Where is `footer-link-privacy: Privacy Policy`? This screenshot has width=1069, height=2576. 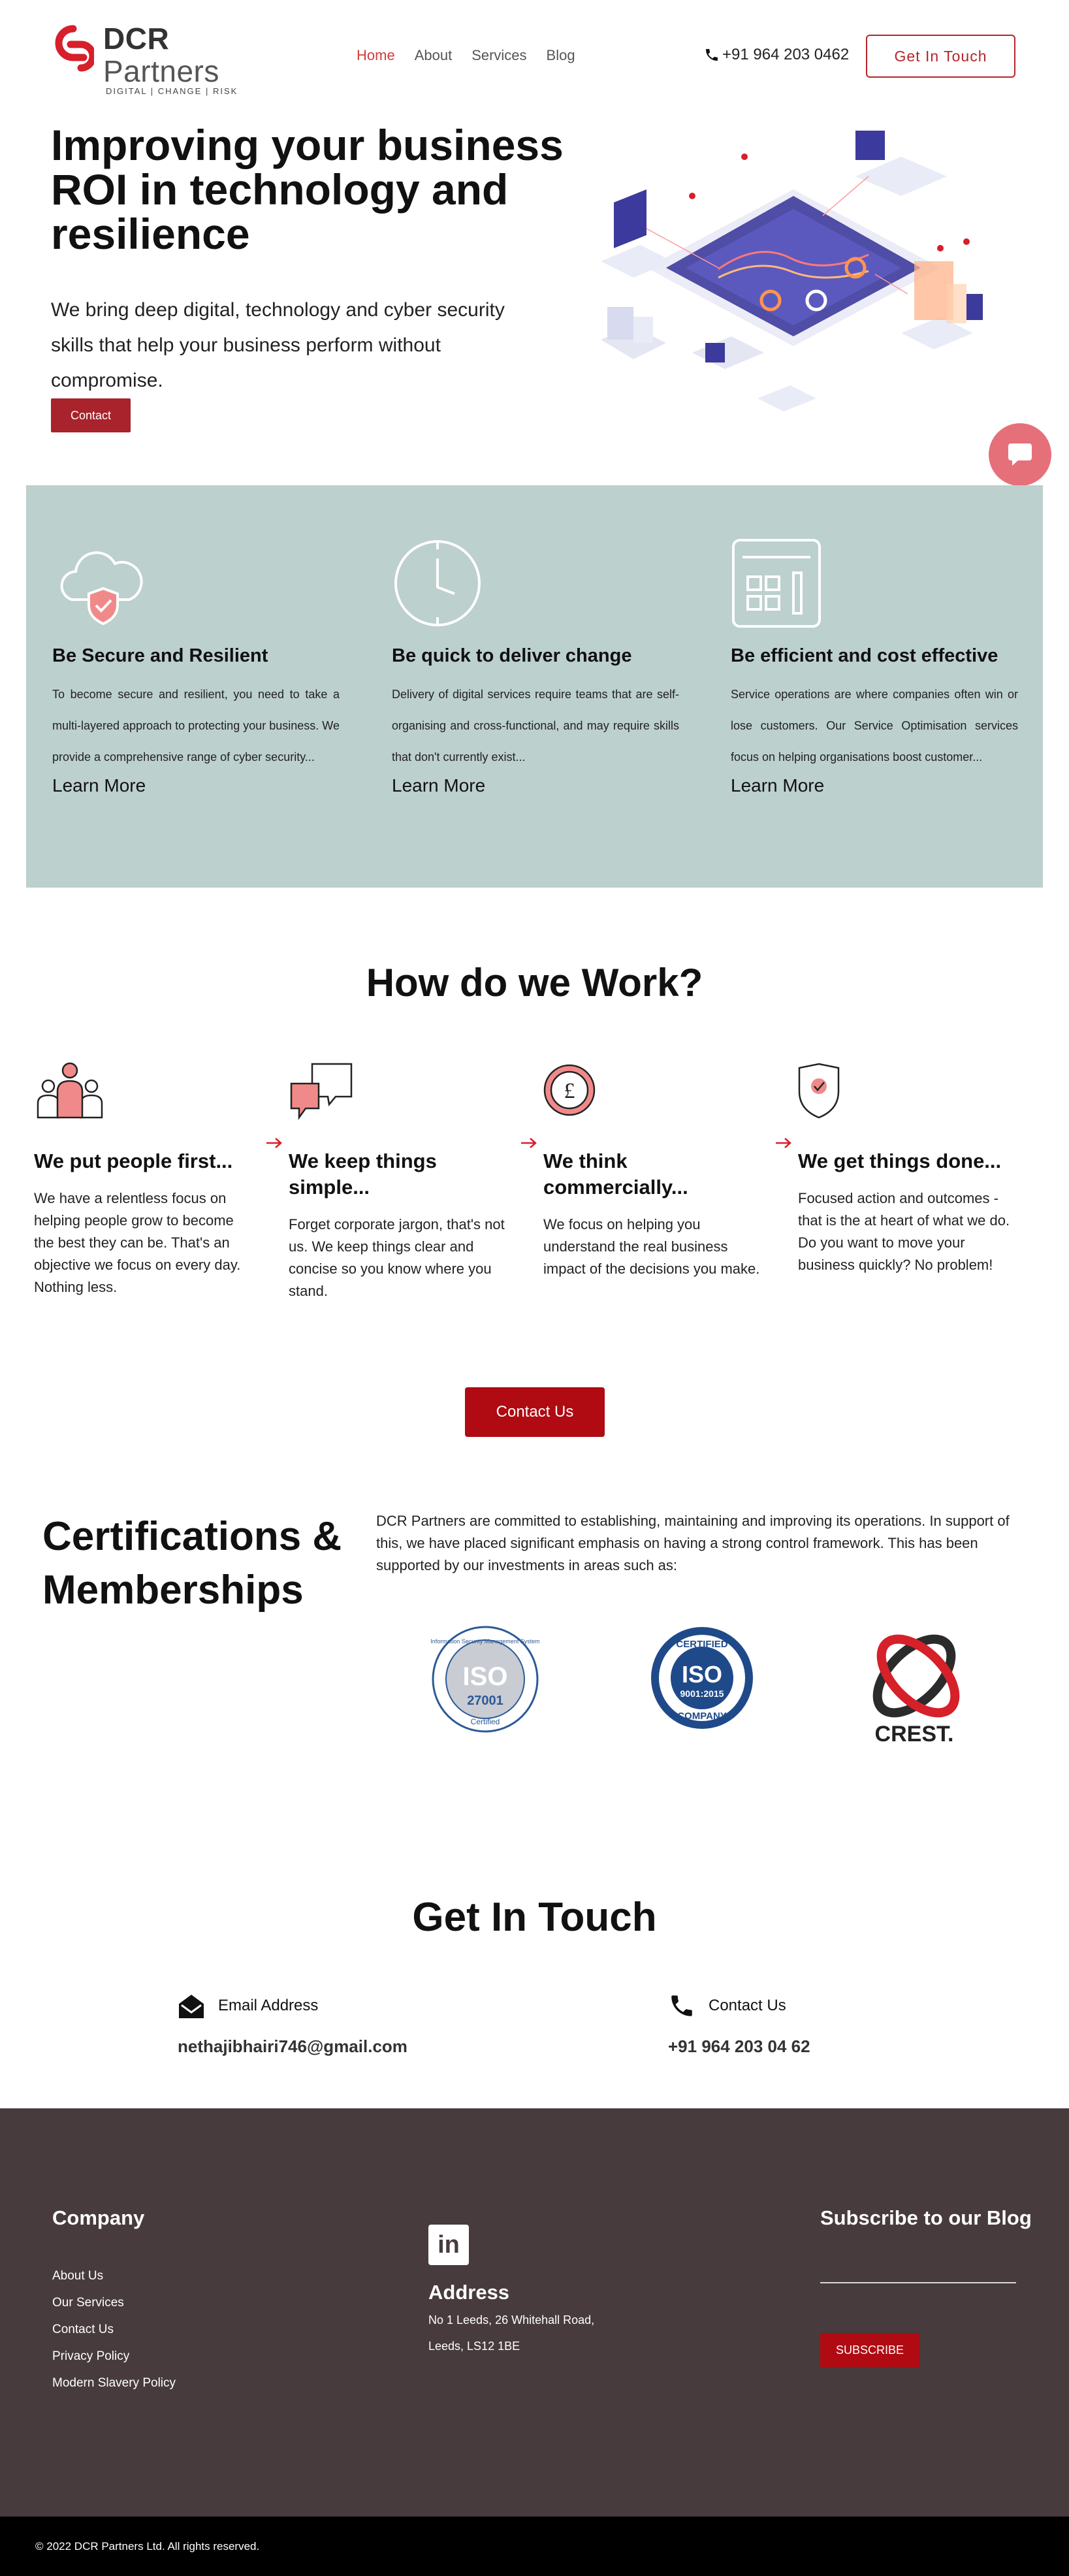 footer-link-privacy: Privacy Policy is located at coordinates (114, 2356).